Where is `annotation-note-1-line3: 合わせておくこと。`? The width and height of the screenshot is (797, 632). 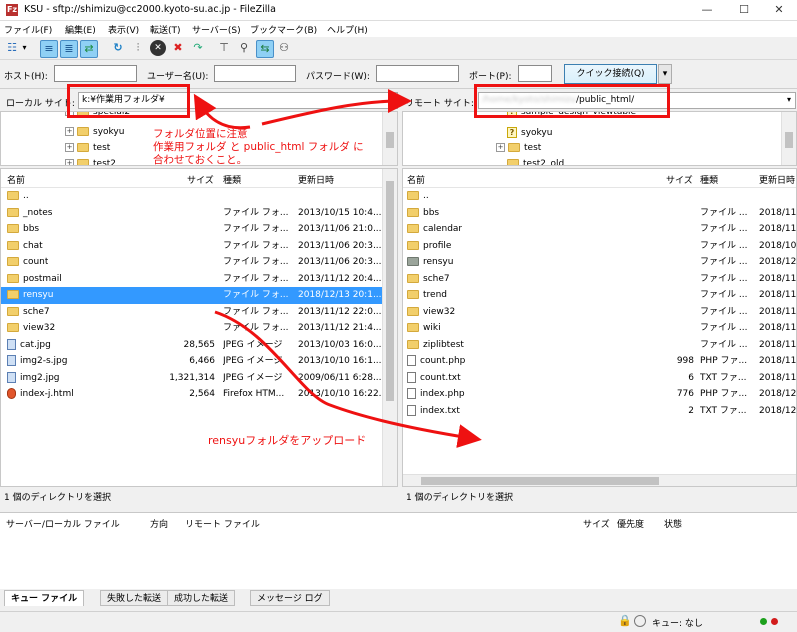
annotation-note-1-line3: 合わせておくこと。 is located at coordinates (200, 160).